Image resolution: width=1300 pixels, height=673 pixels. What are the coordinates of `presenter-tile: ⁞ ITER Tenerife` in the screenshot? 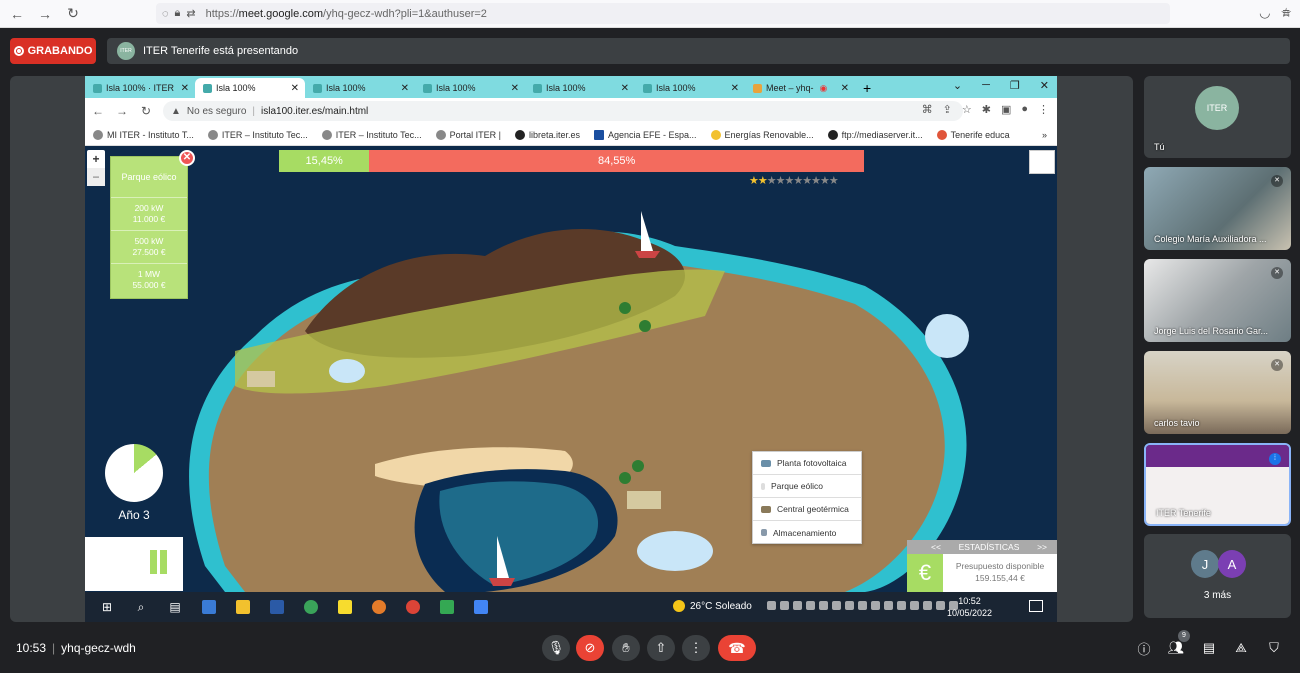 It's located at (1217, 484).